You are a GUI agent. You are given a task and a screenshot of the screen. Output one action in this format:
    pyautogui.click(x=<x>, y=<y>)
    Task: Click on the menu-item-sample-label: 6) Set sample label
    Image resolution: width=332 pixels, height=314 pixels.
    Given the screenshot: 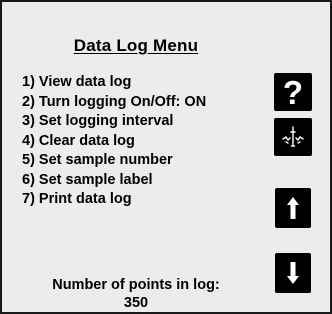 What is the action you would take?
    pyautogui.click(x=114, y=181)
    